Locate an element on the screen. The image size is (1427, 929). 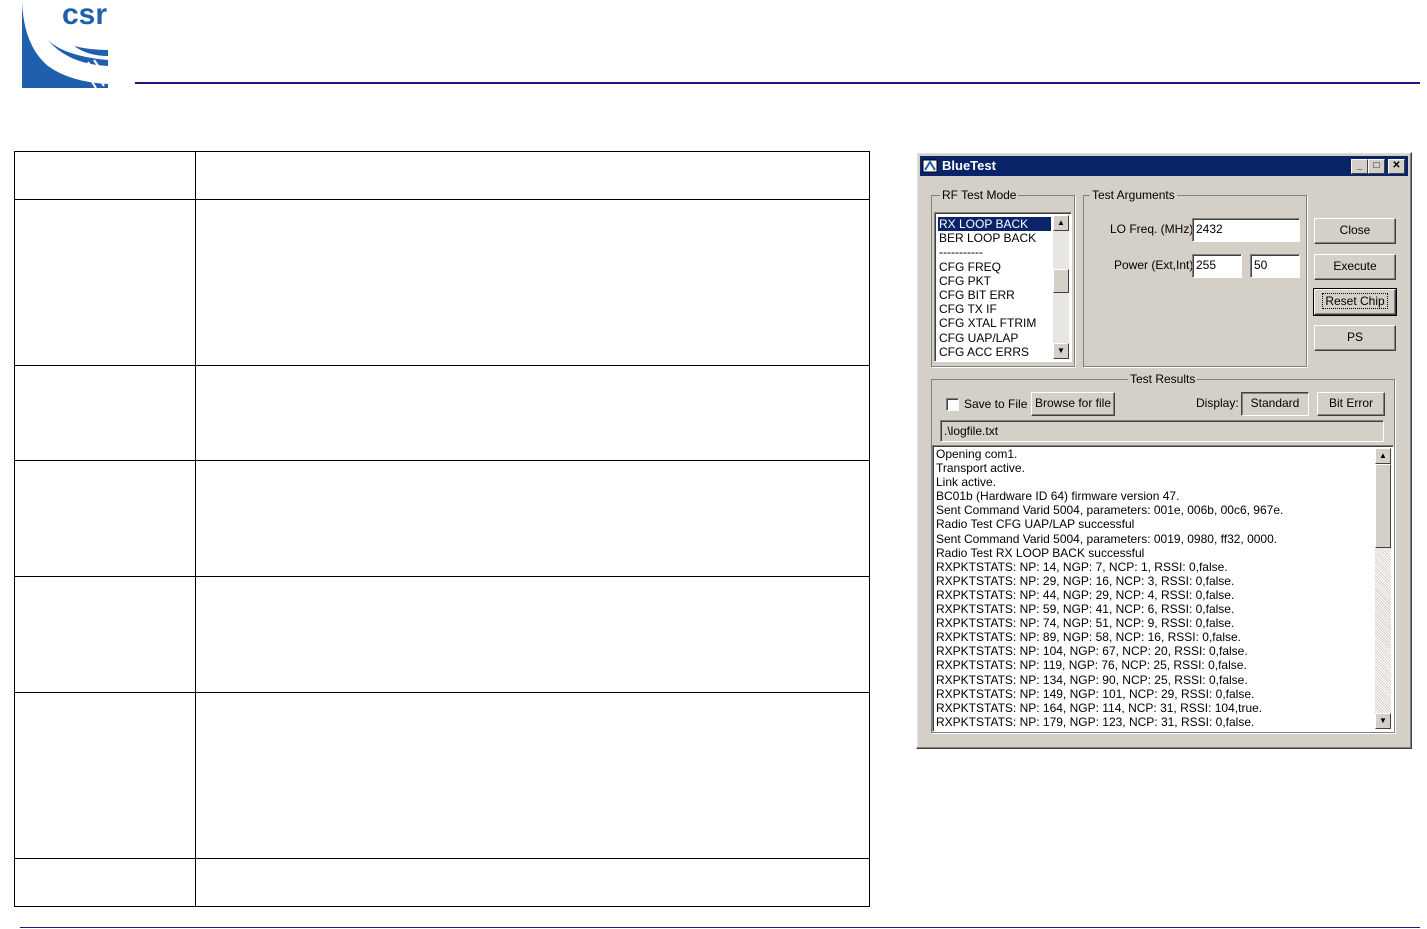
reset-chip-label: Reset Chip is located at coordinates (1355, 301).